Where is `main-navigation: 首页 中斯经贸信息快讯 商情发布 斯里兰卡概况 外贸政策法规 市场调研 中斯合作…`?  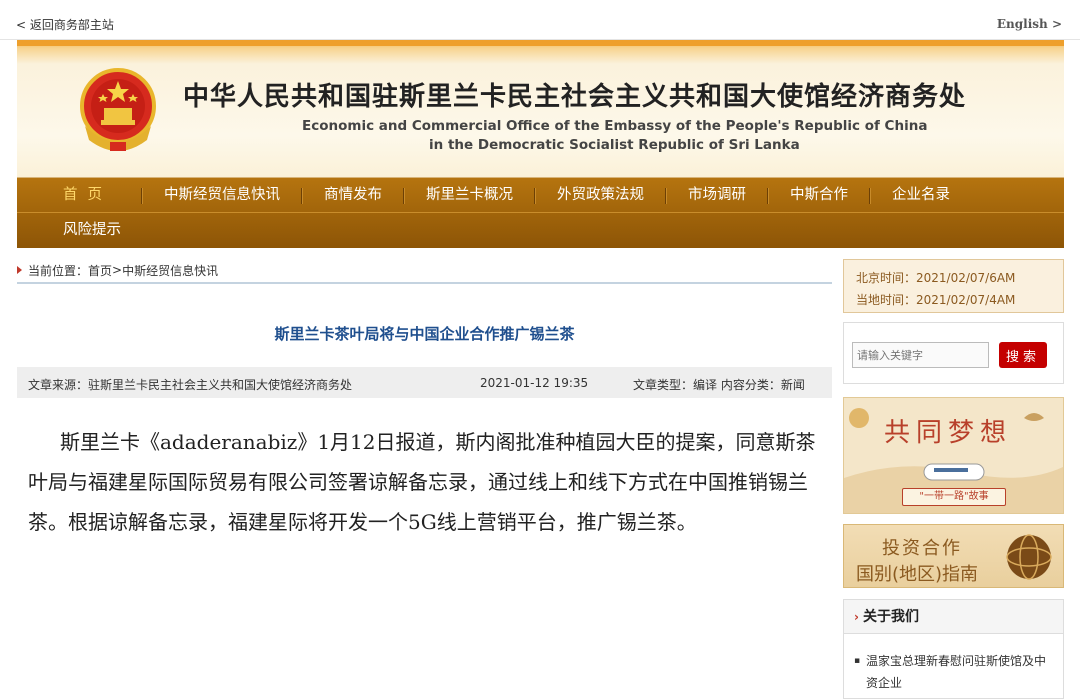 main-navigation: 首页 中斯经贸信息快讯 商情发布 斯里兰卡概况 外贸政策法规 市场调研 中斯合作… is located at coordinates (540, 213).